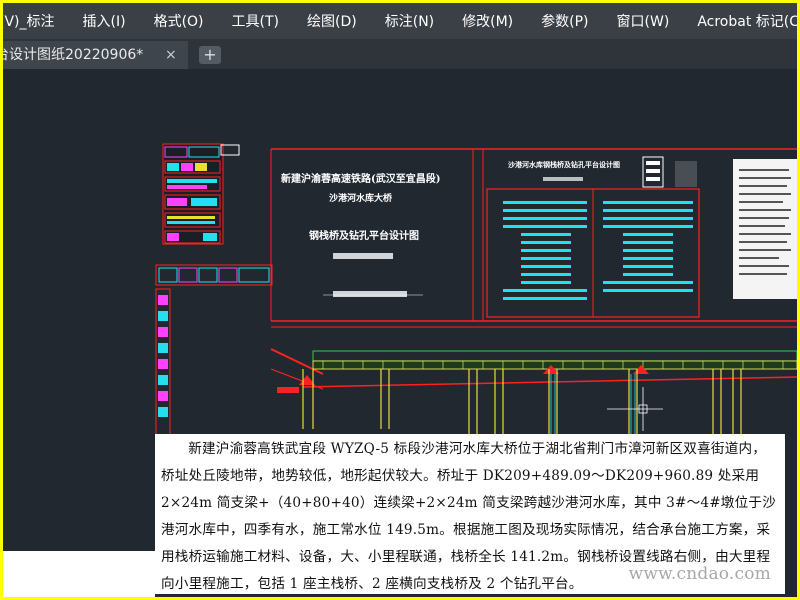  Describe the element at coordinates (564, 164) in the screenshot. I see `table-title: 沙港河水库钢栈桥及钻孔平台设计图` at that location.